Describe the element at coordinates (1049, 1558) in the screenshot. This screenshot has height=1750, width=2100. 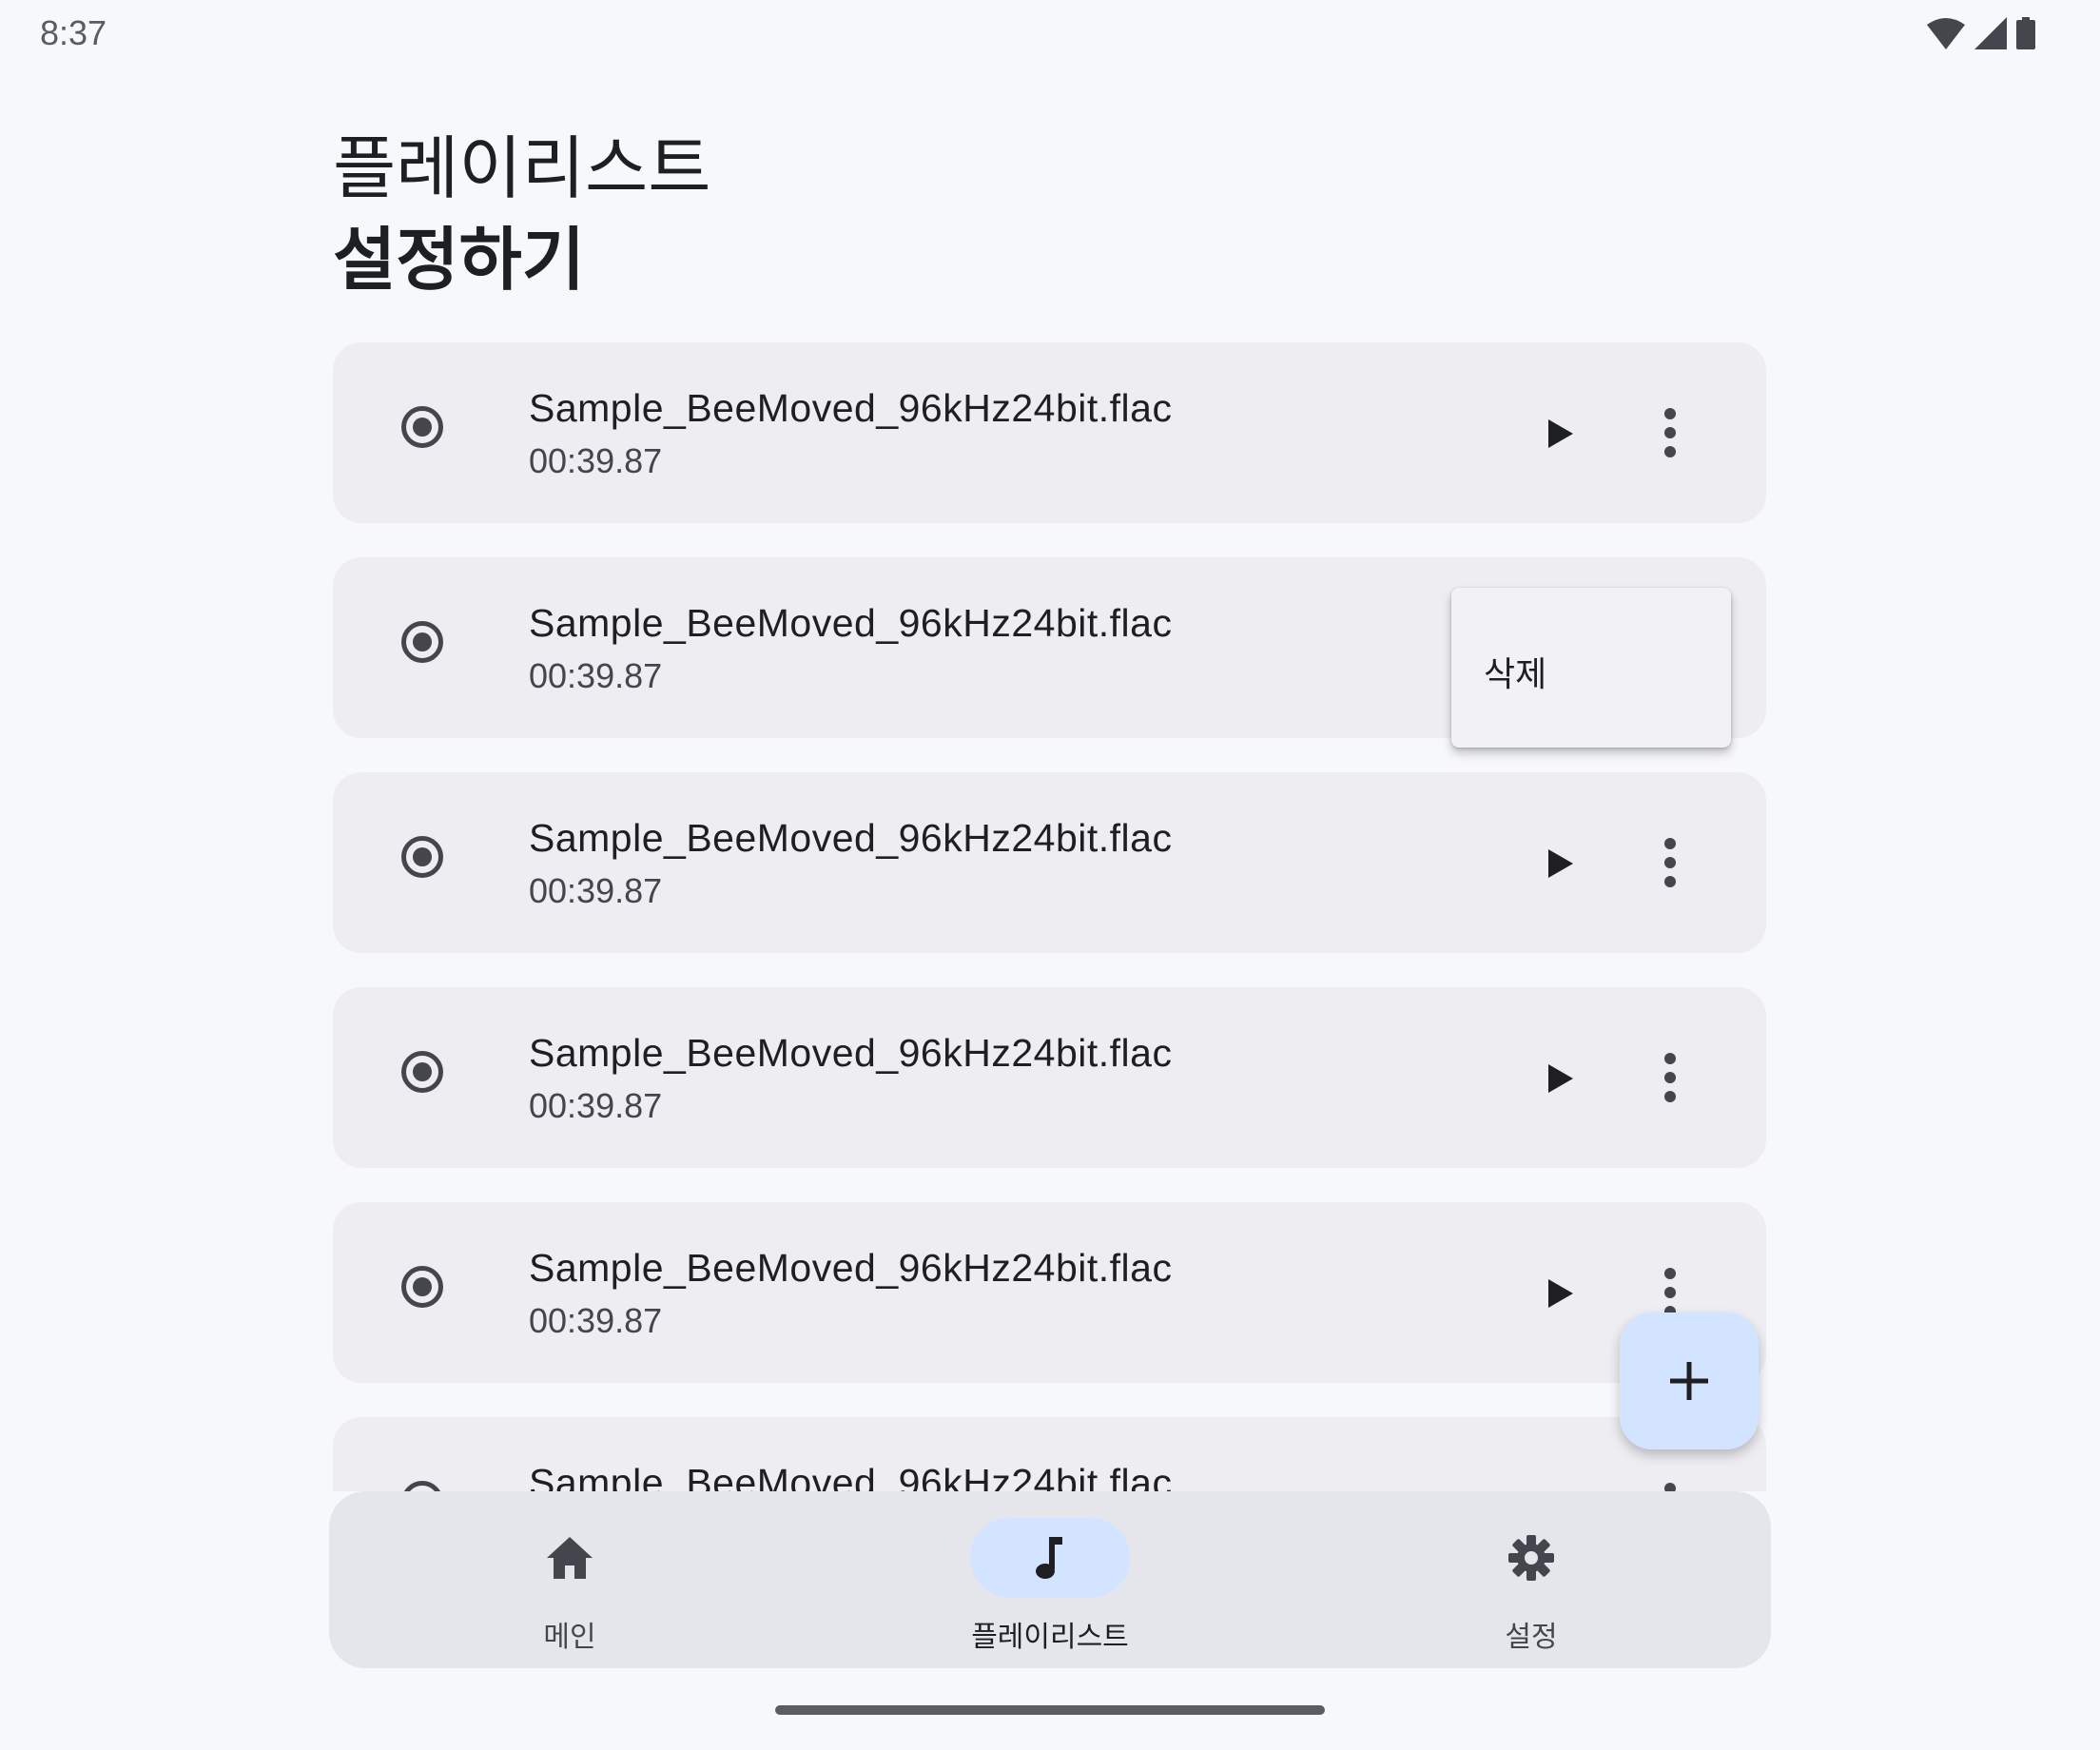
I see `music-note-icon` at that location.